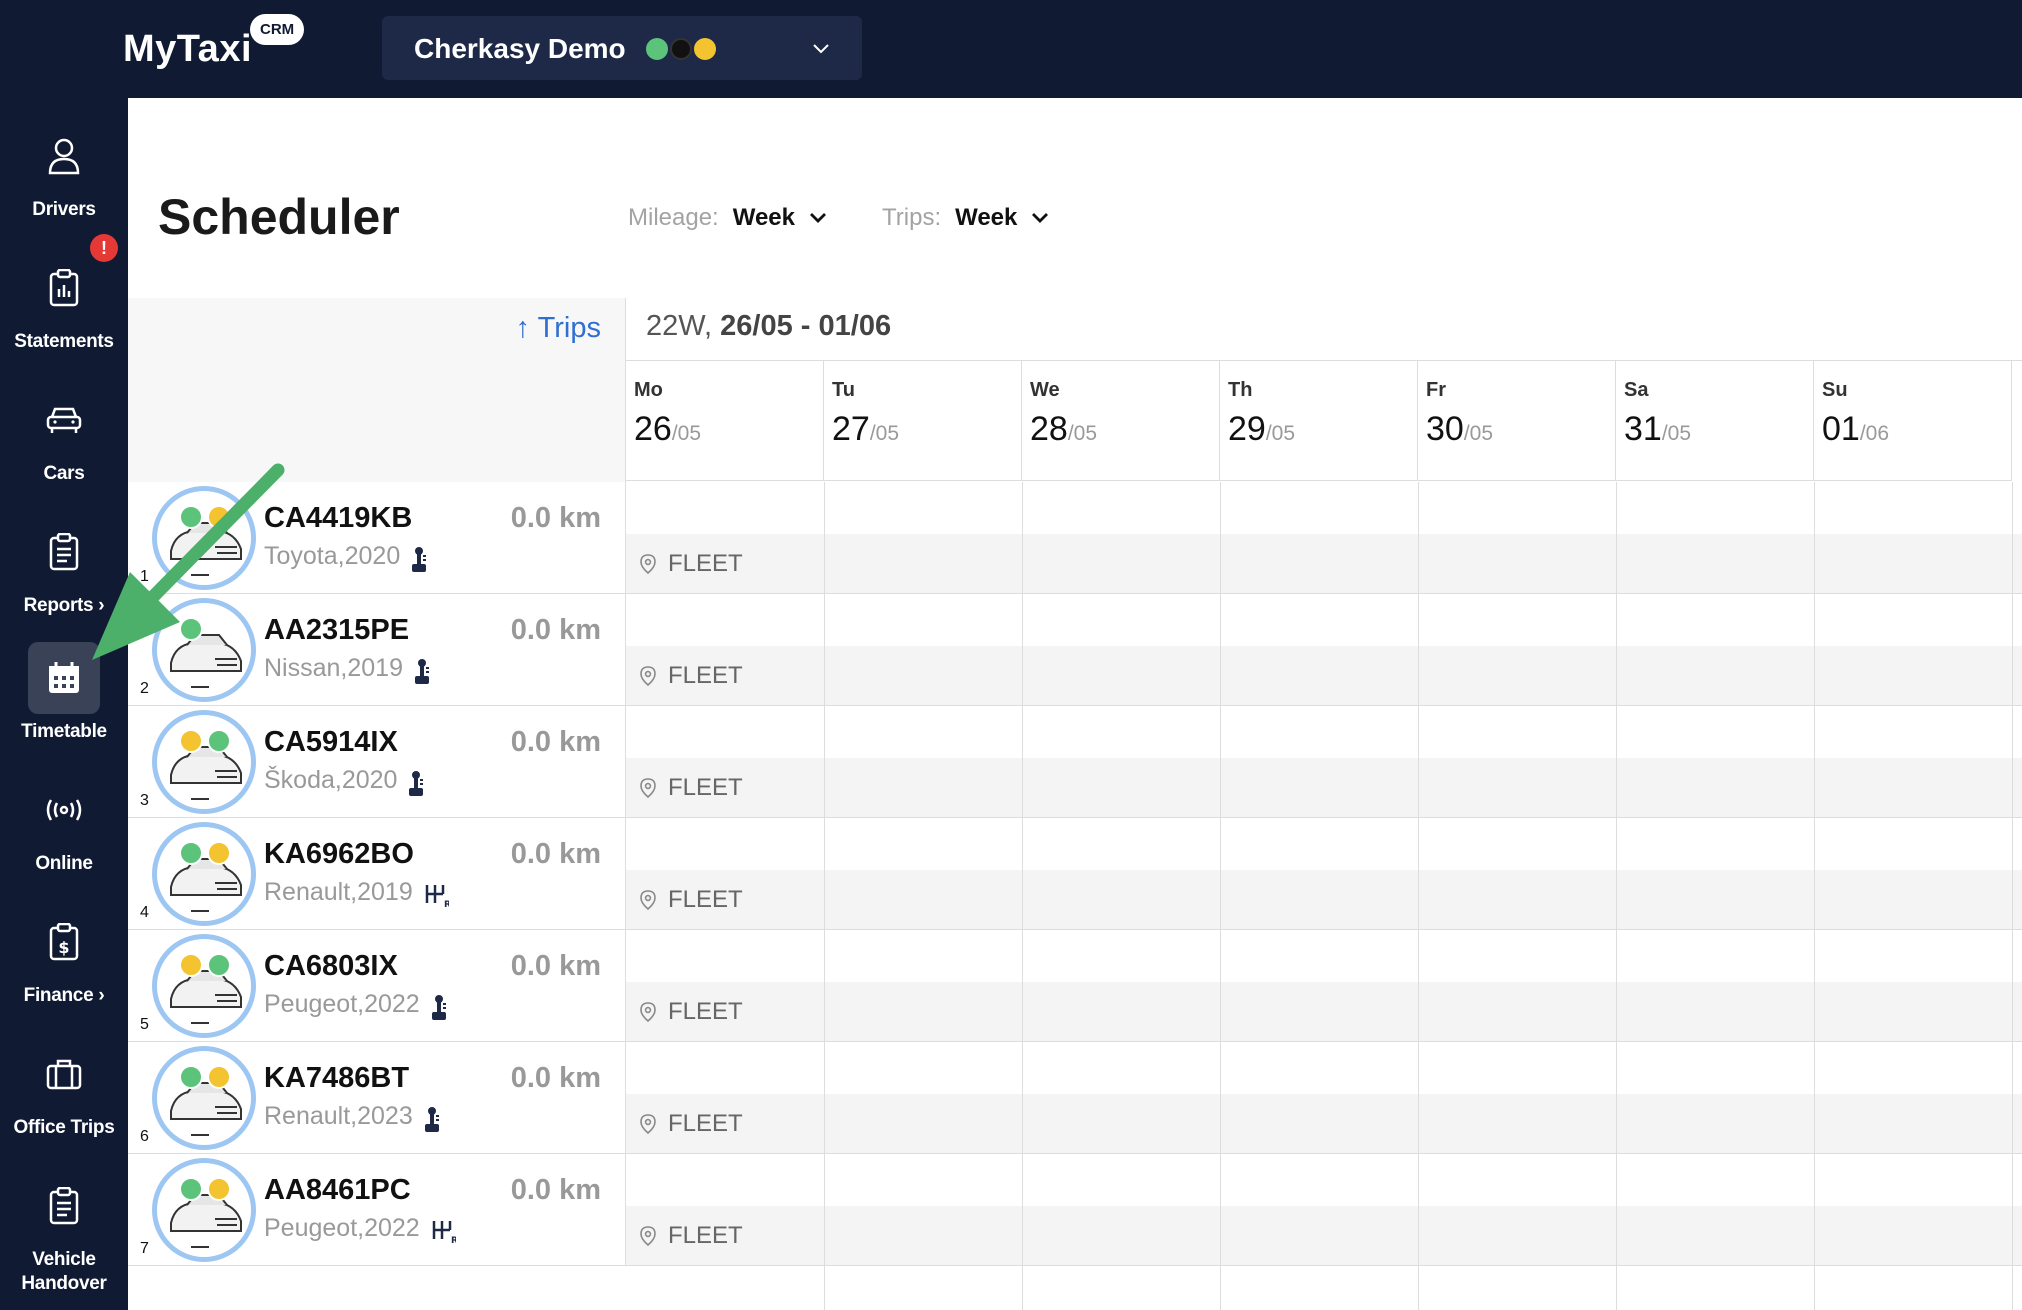 The height and width of the screenshot is (1310, 2022). Describe the element at coordinates (558, 328) in the screenshot. I see `sort-trips-link: ↑ Trips` at that location.